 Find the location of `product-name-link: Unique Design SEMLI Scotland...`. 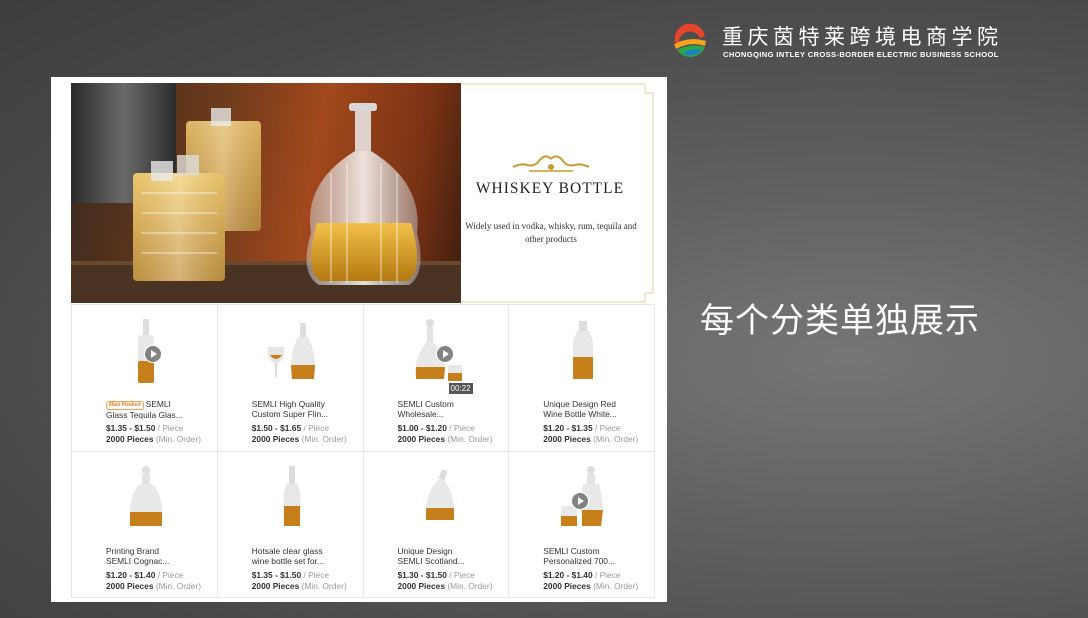

product-name-link: Unique Design SEMLI Scotland... is located at coordinates (438, 556).